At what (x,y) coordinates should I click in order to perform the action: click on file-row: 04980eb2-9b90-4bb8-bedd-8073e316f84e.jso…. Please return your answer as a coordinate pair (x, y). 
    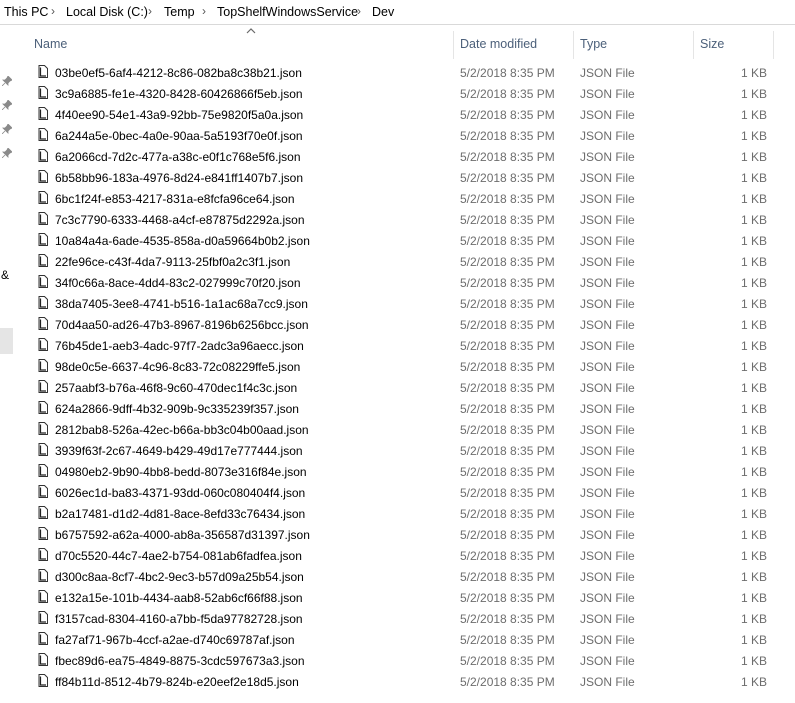
    Looking at the image, I should click on (404, 471).